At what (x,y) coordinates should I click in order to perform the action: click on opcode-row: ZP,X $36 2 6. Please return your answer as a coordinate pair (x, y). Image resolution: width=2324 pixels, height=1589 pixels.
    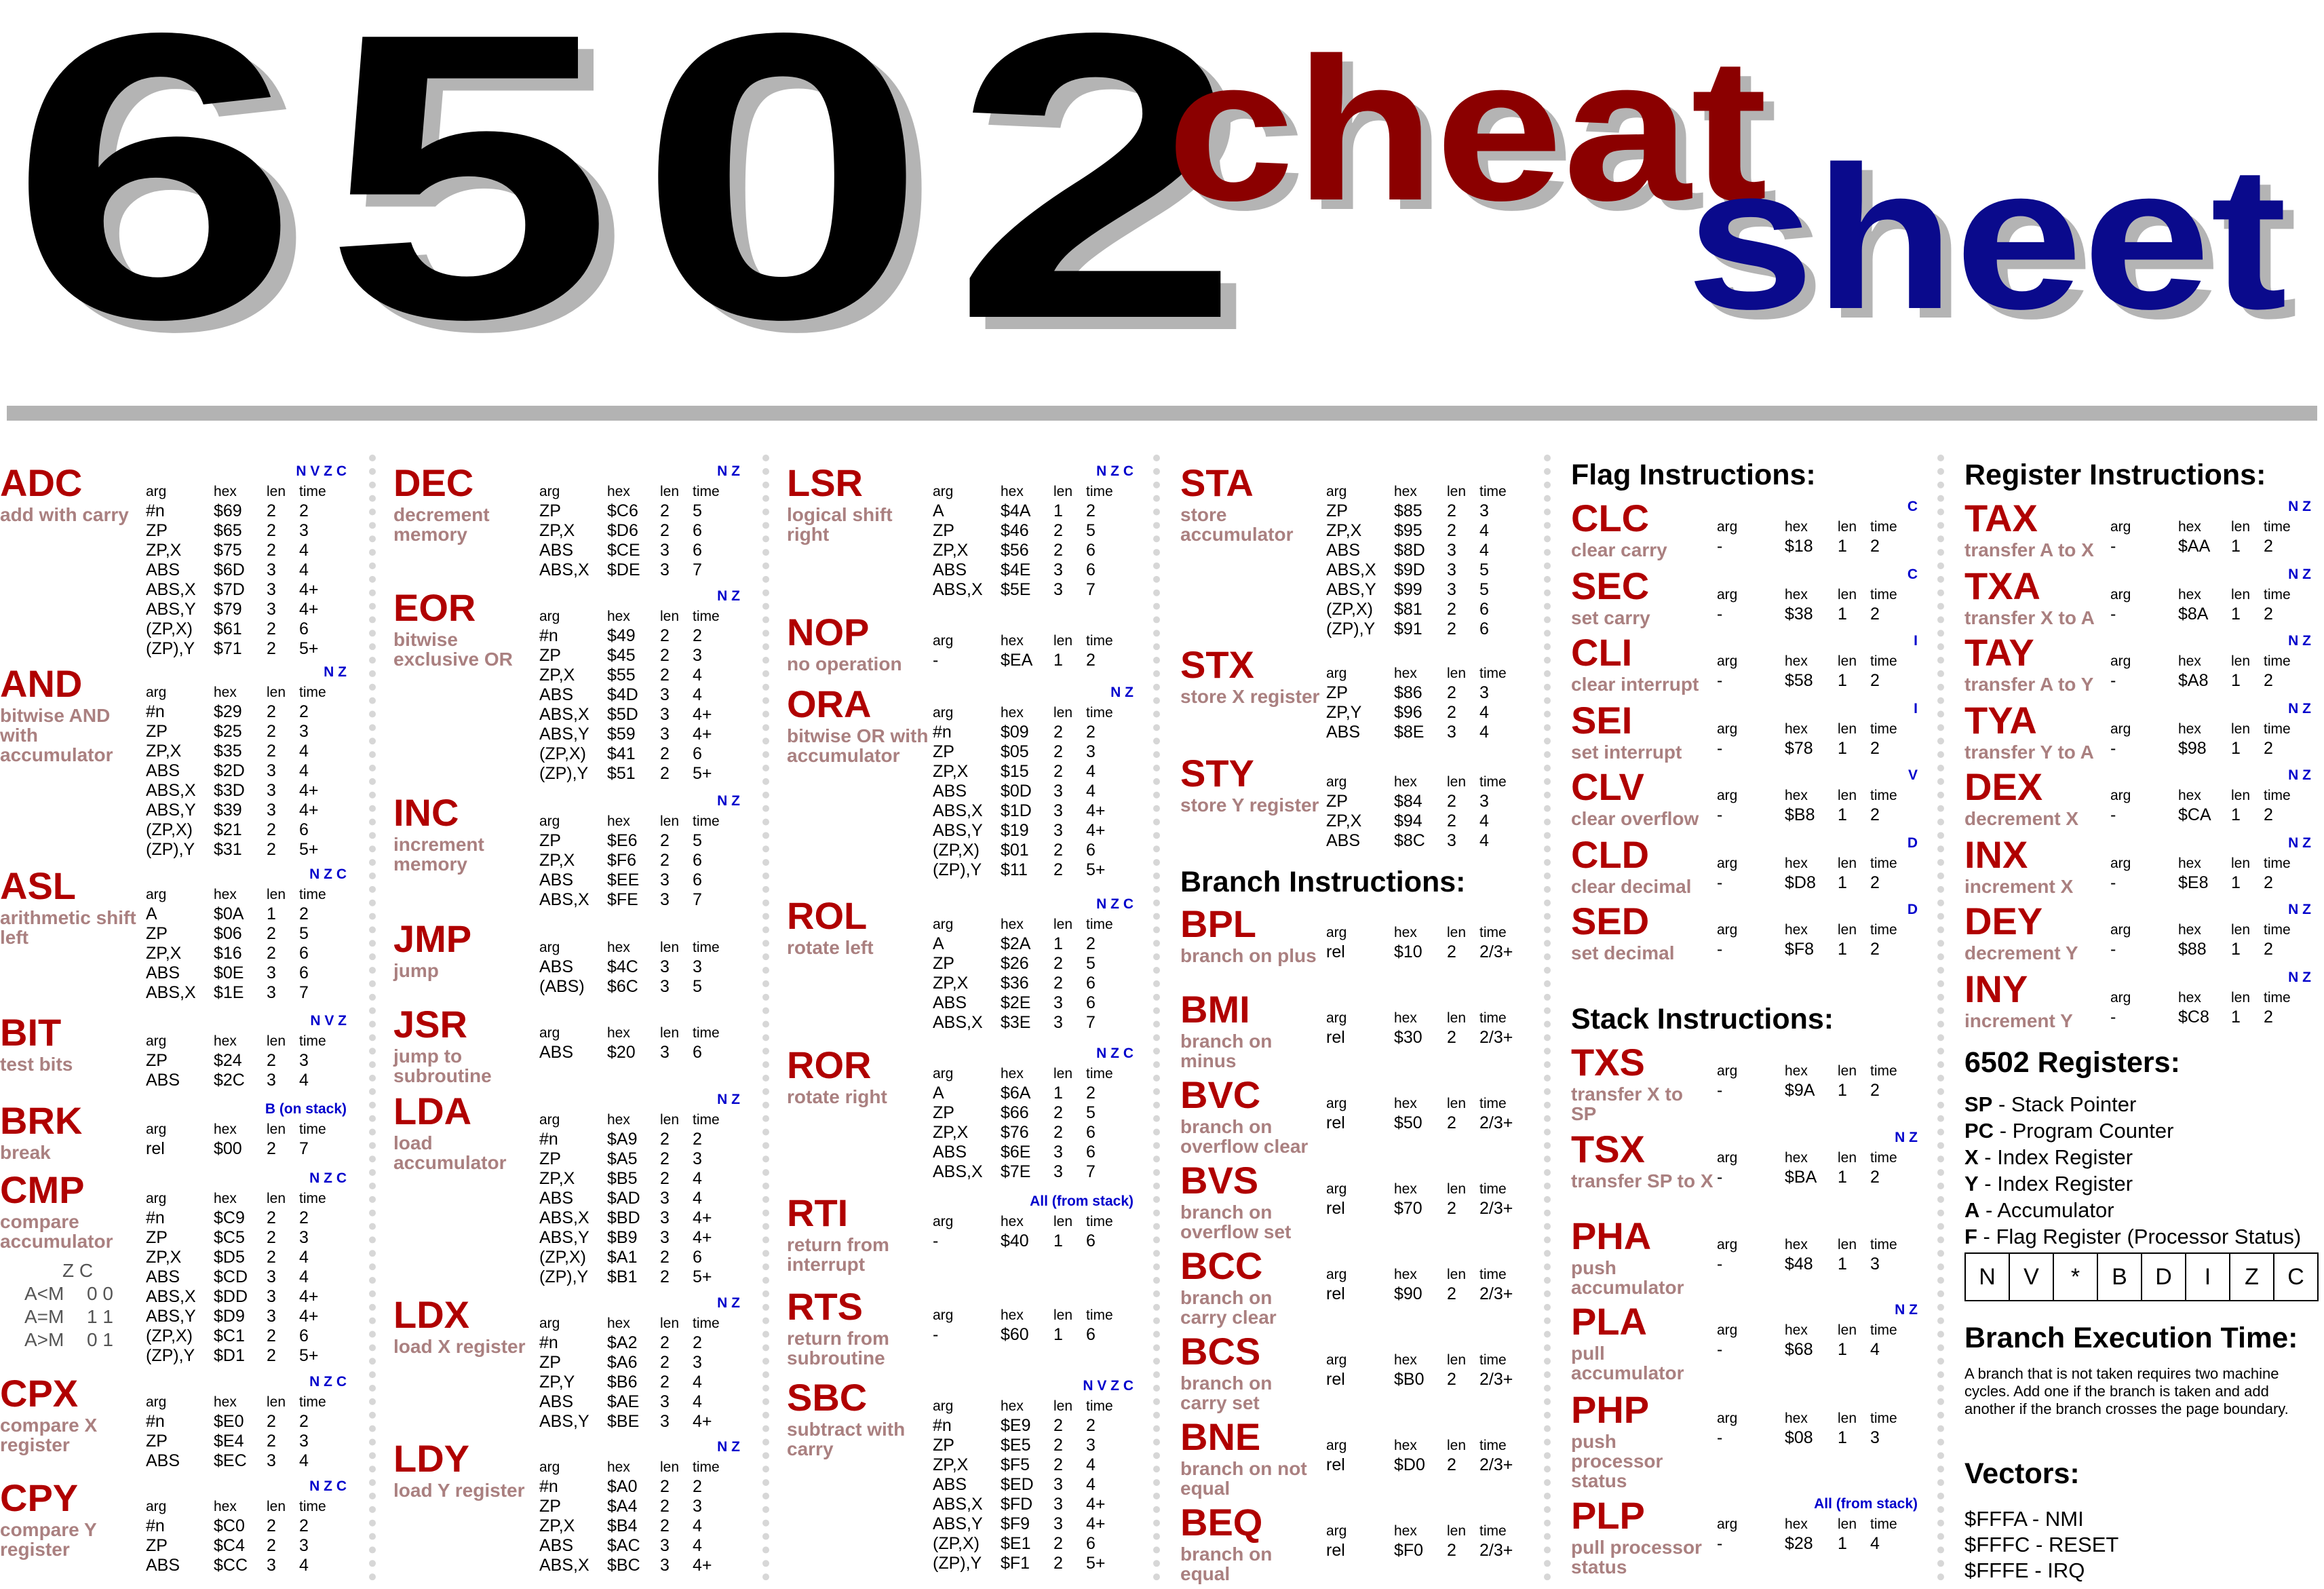
    Looking at the image, I should click on (1033, 983).